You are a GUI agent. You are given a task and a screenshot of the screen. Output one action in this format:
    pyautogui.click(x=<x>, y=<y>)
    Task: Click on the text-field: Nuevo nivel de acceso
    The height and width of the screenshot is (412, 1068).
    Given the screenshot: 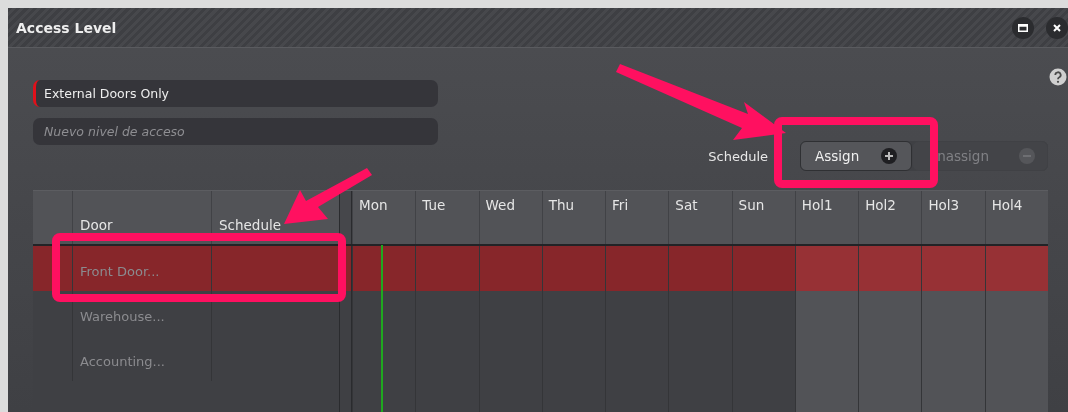 What is the action you would take?
    pyautogui.click(x=235, y=131)
    